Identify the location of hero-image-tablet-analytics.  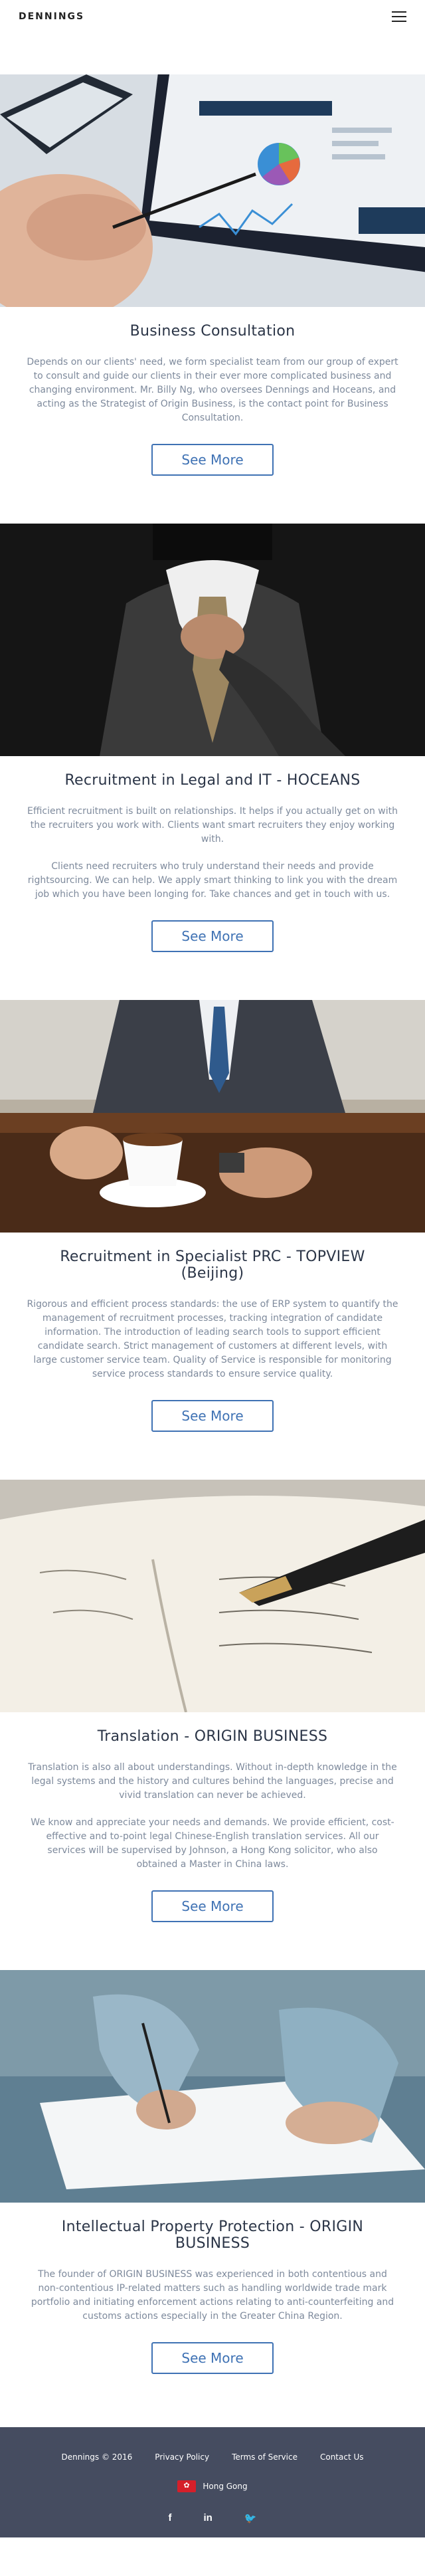
(212, 191).